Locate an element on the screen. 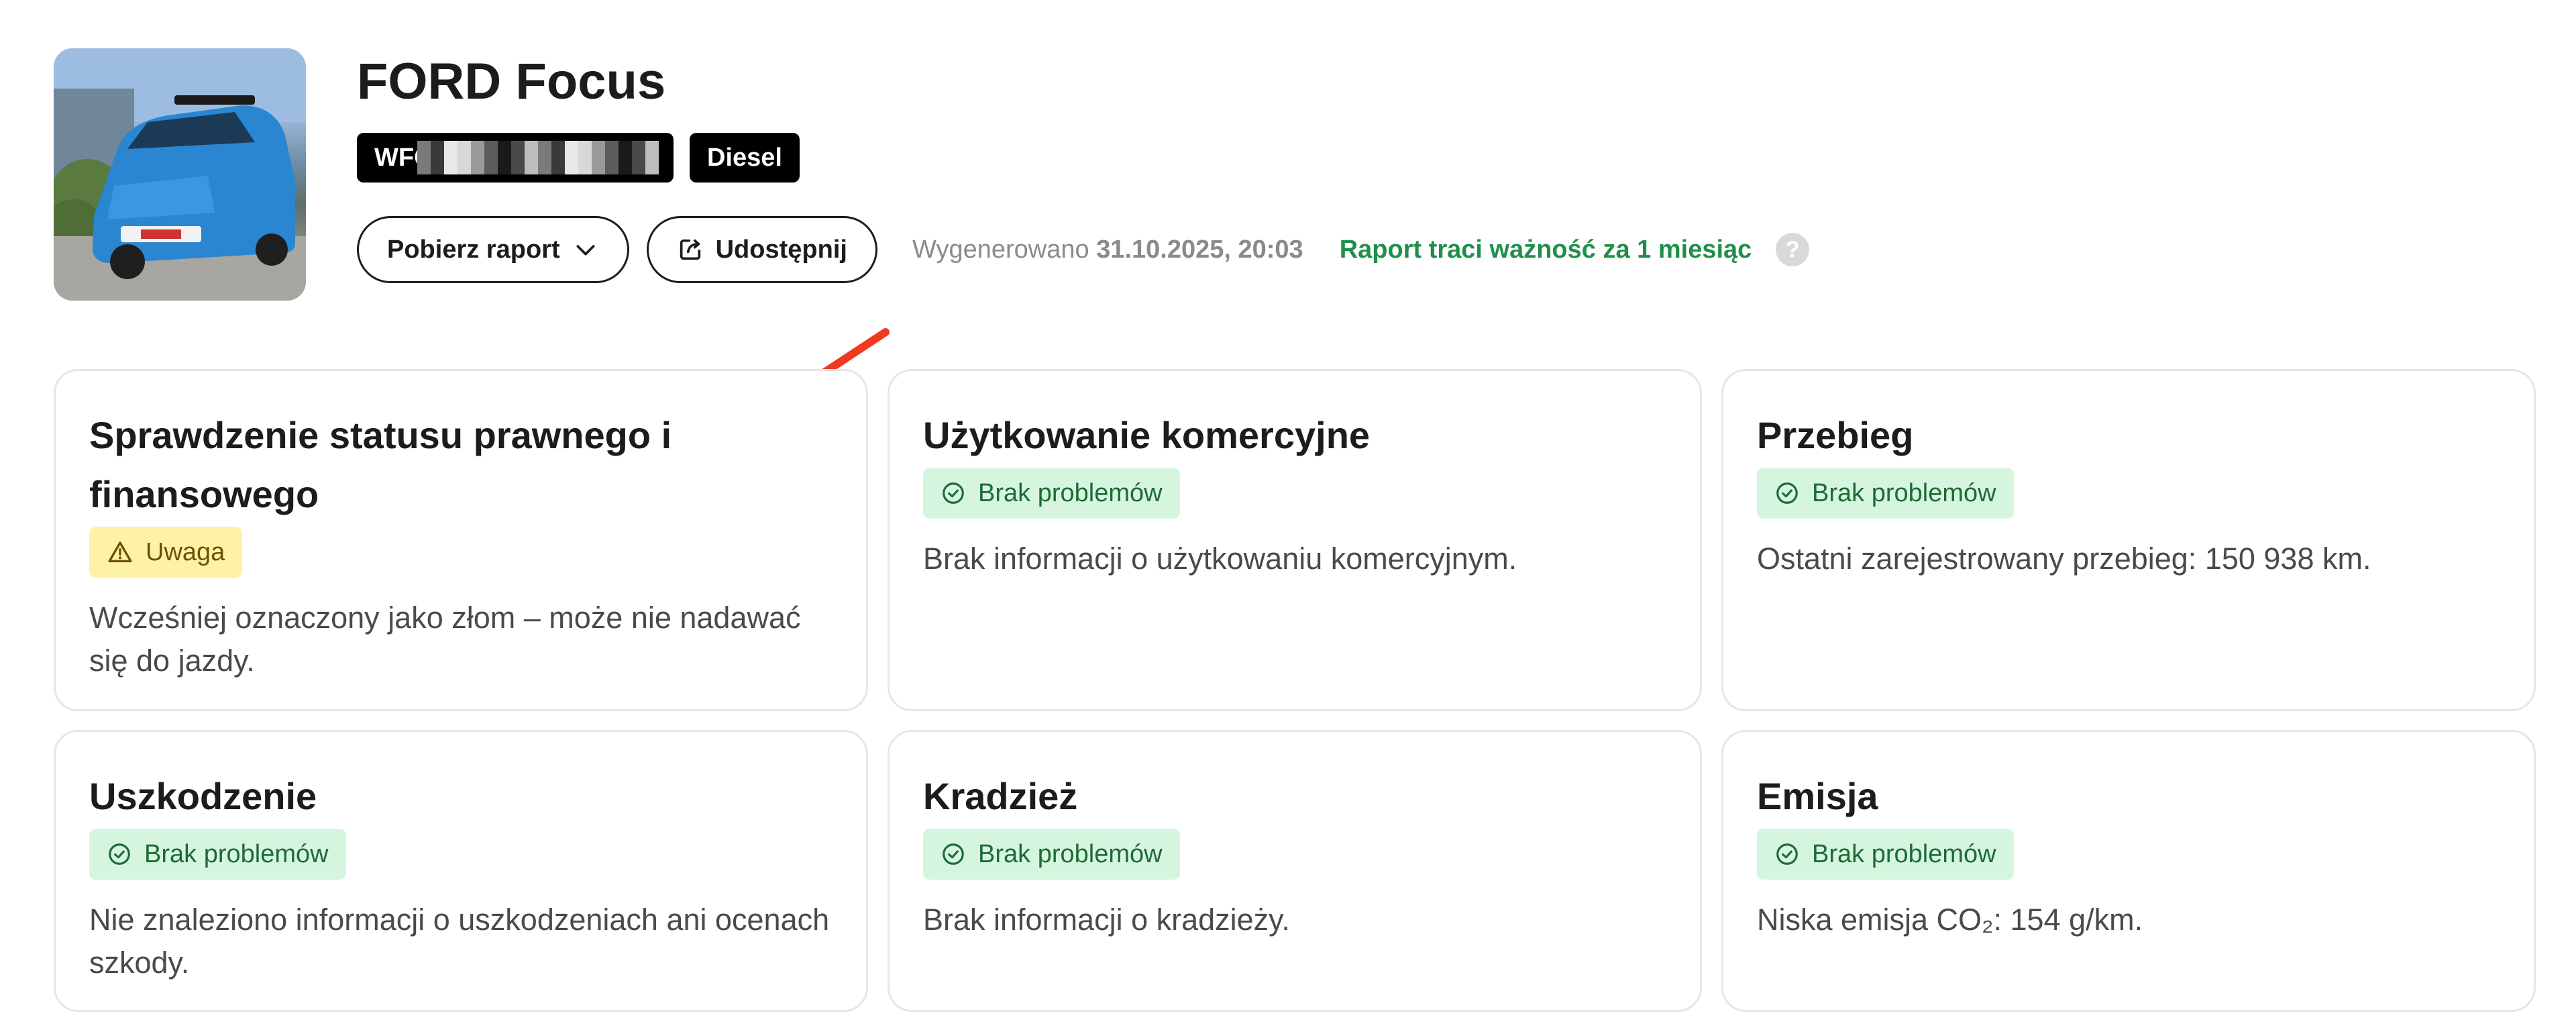 Image resolution: width=2576 pixels, height=1036 pixels. card-title: Kradzież is located at coordinates (1000, 796).